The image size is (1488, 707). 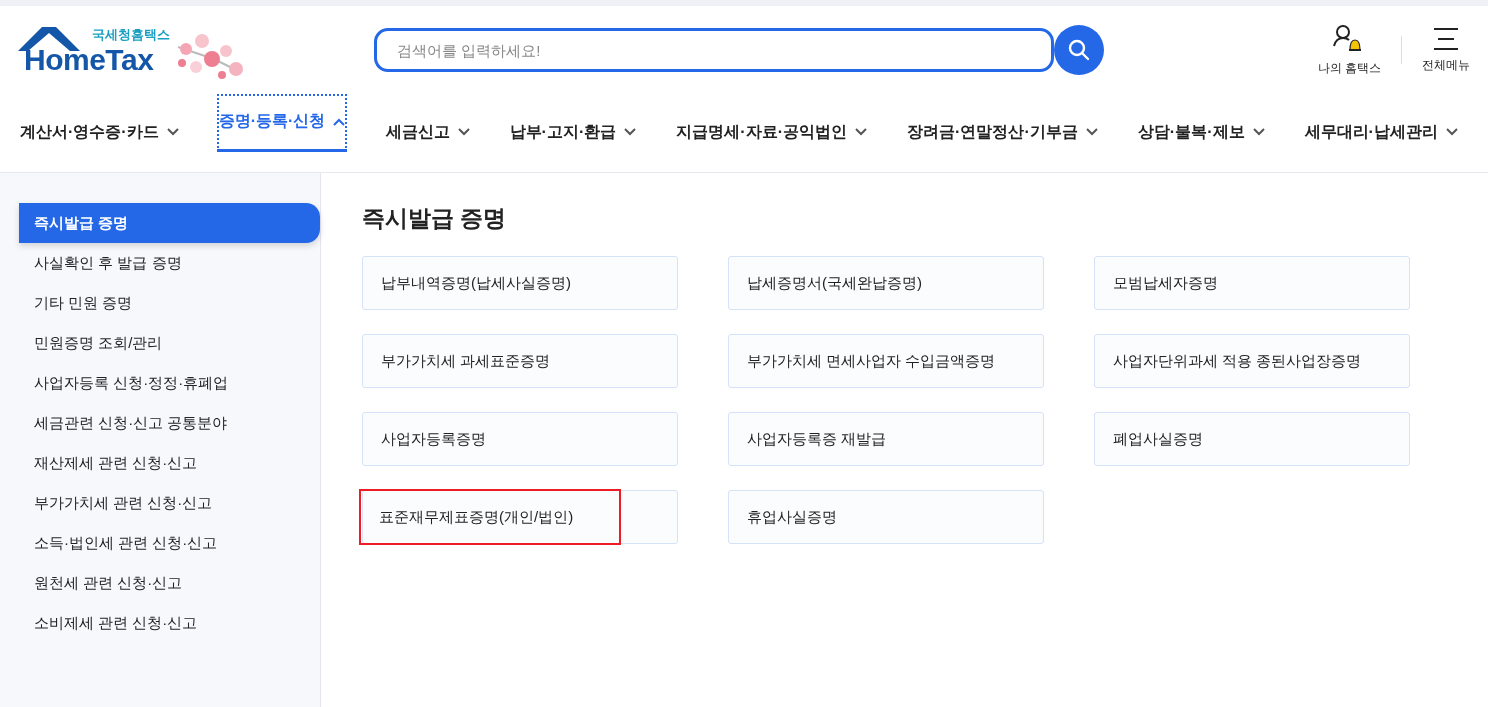 What do you see at coordinates (520, 439) in the screenshot?
I see `certificate-card: 사업자등록증명` at bounding box center [520, 439].